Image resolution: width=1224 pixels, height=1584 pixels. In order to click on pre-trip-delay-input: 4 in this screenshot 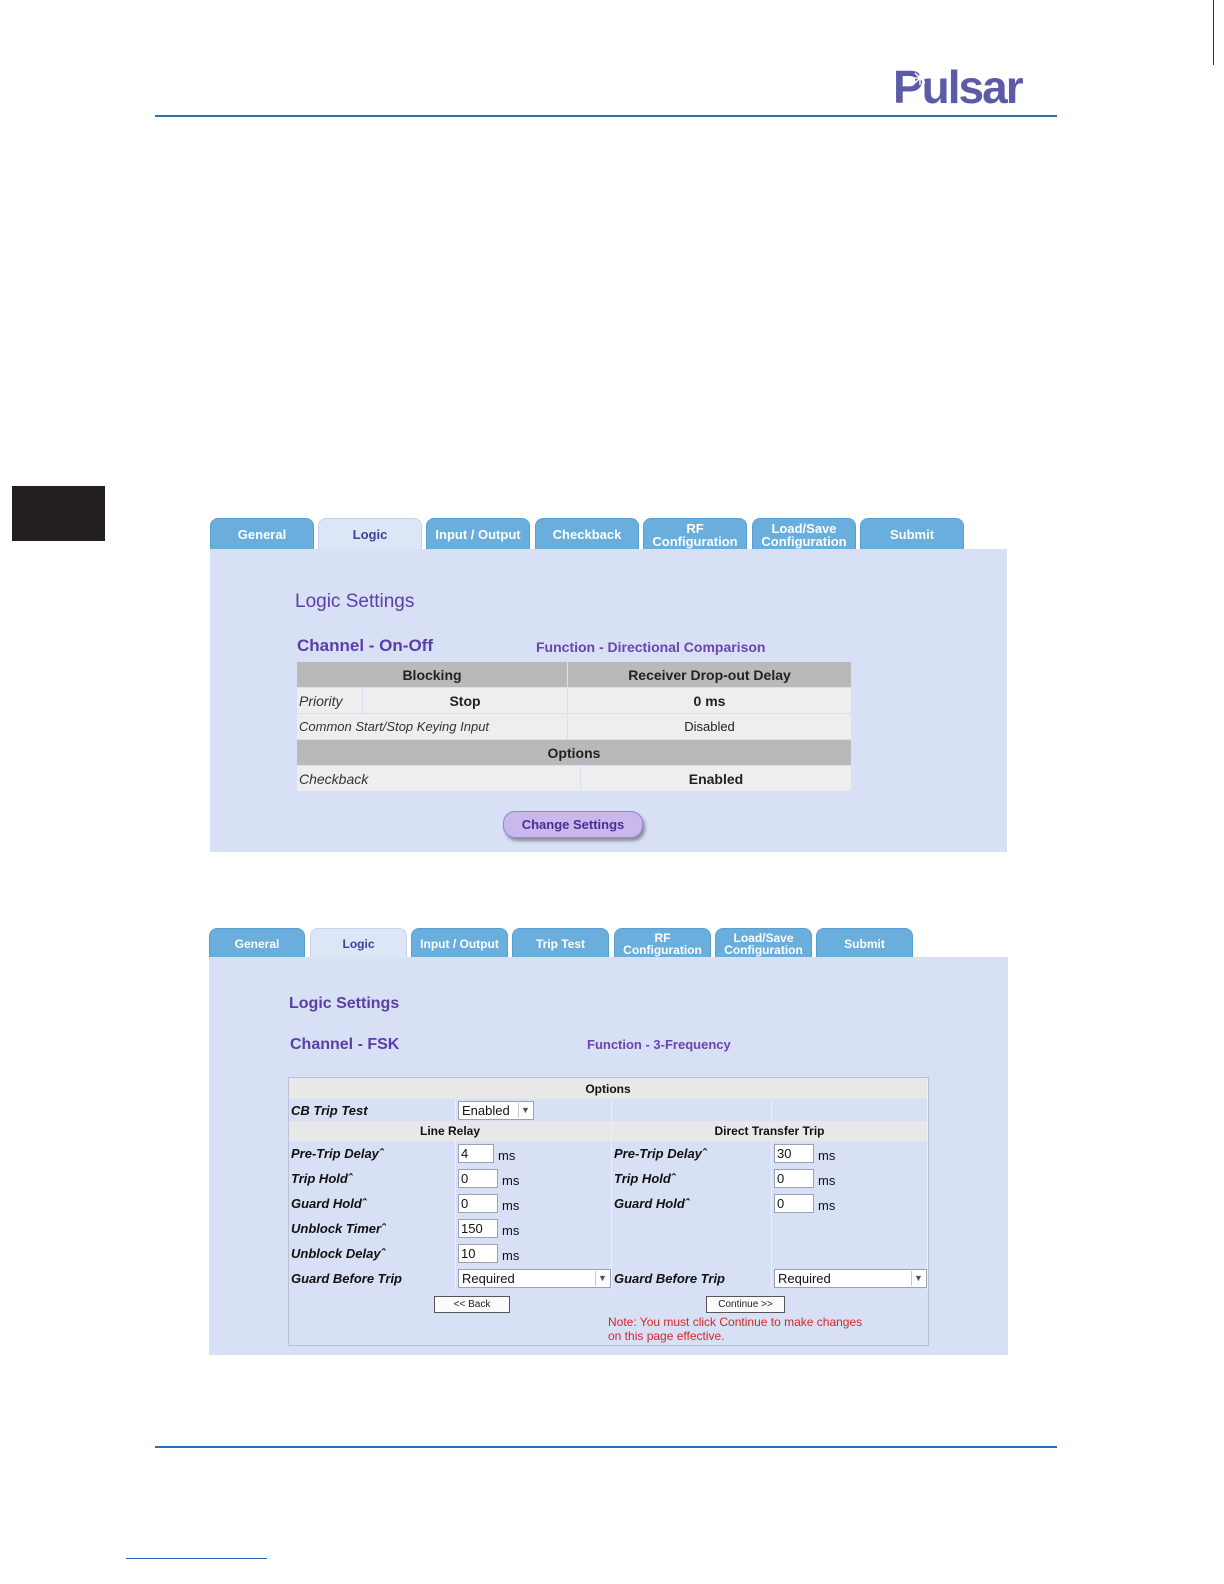, I will do `click(476, 1153)`.